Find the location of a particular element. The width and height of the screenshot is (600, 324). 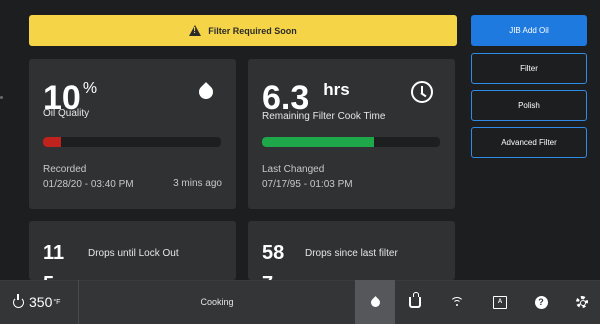

polish-button: Polish is located at coordinates (529, 105).